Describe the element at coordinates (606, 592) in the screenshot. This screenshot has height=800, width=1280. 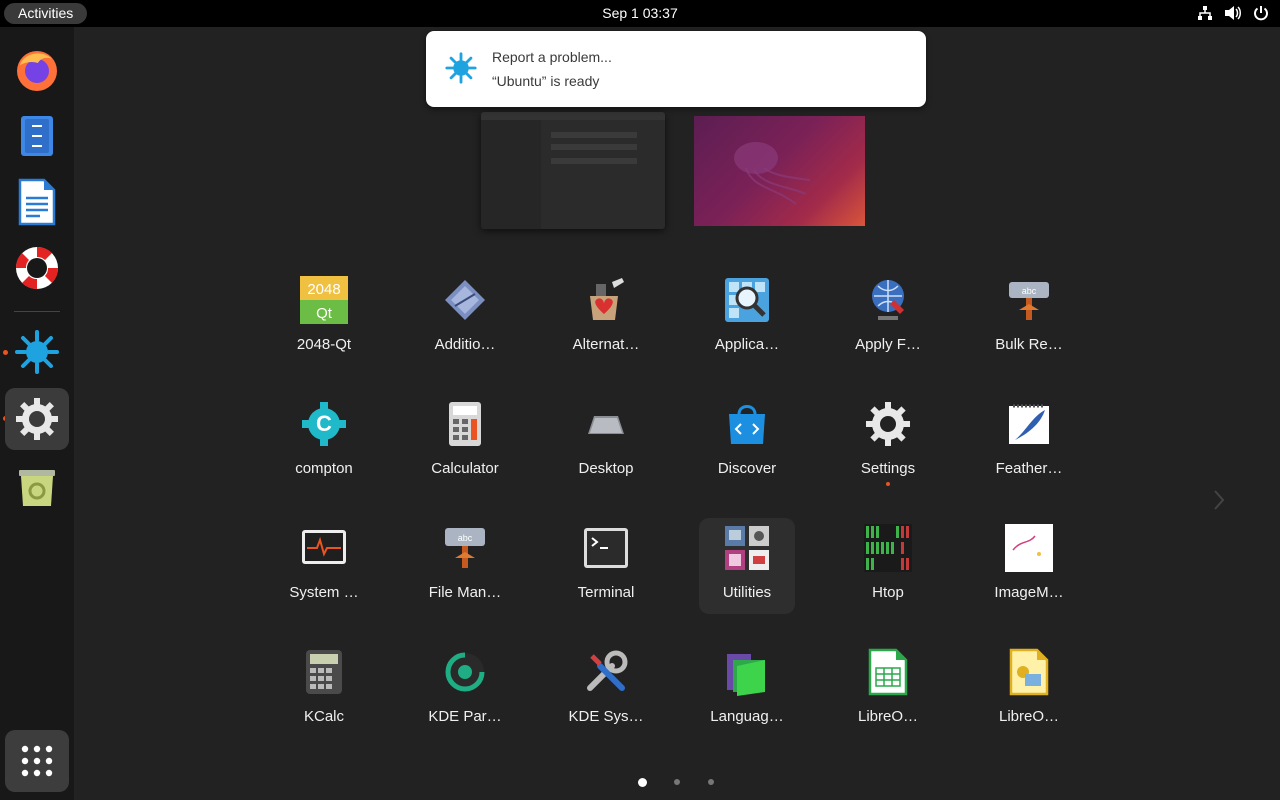
I see `app-label: Terminal` at that location.